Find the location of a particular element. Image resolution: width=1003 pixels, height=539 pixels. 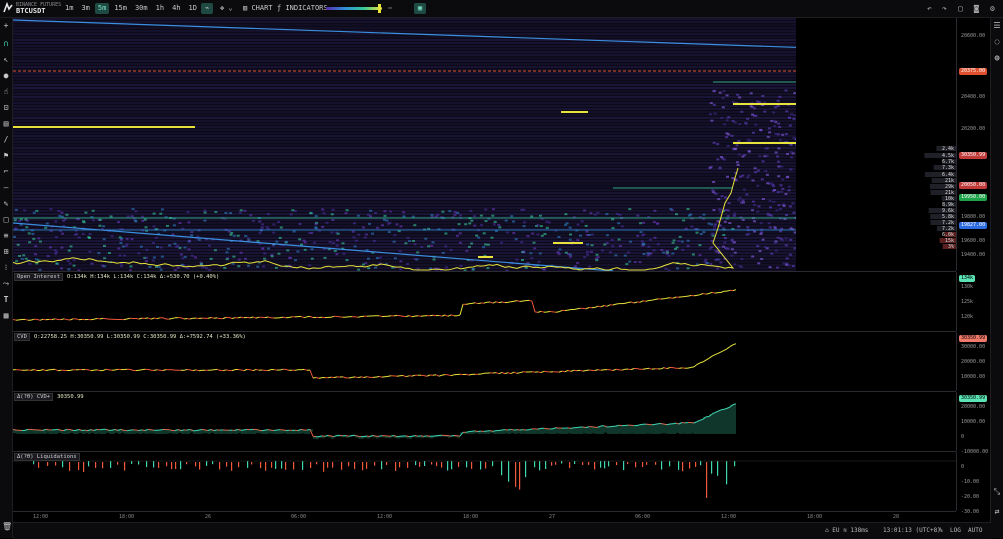

timeframe-1D: 1D is located at coordinates (193, 8).